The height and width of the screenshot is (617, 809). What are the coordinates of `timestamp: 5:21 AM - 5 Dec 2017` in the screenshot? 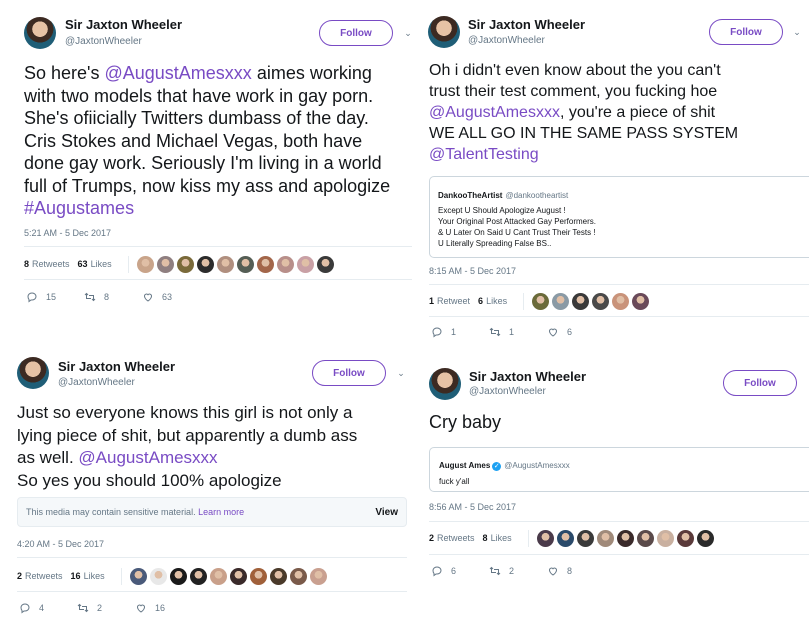 It's located at (67, 233).